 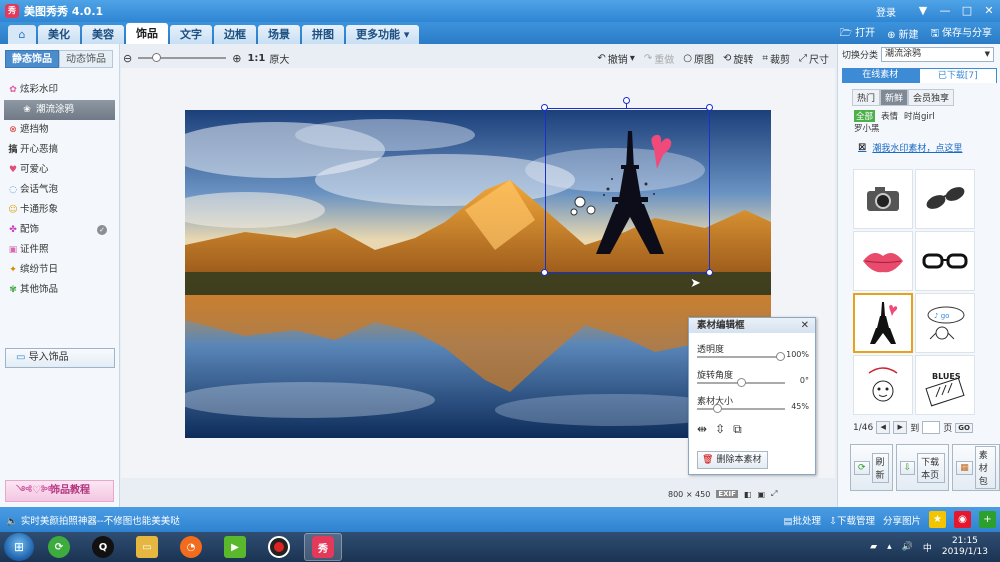 I want to click on batch-process-button: ▤批处理, so click(x=803, y=520).